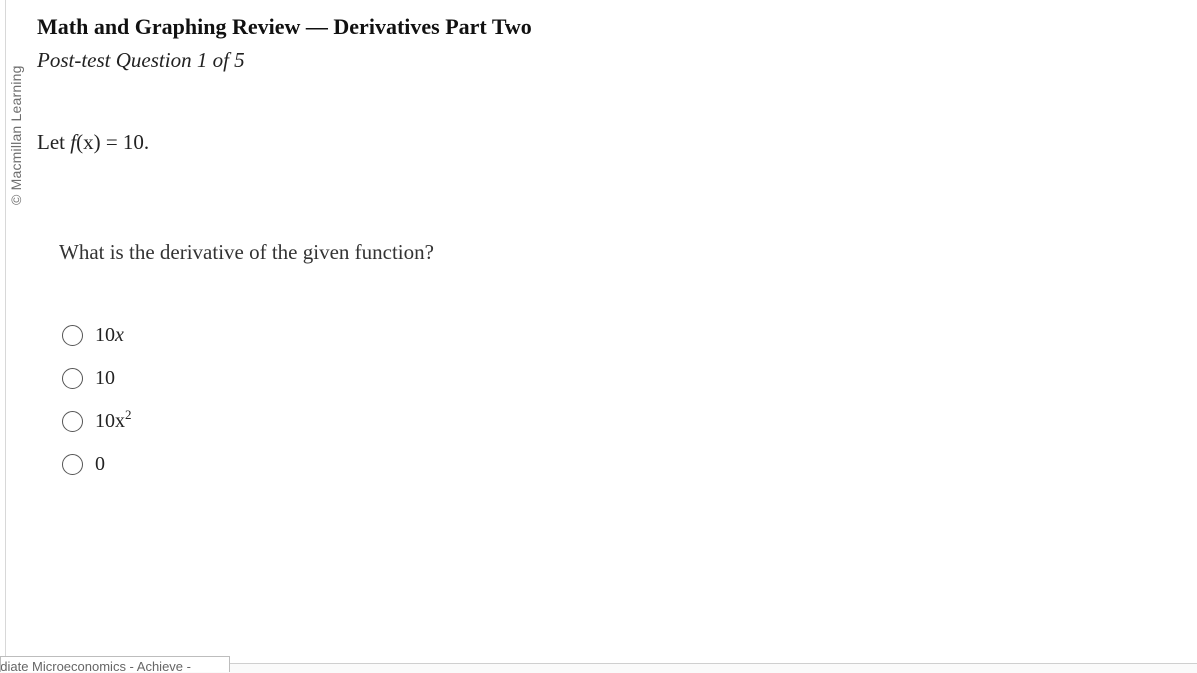 The width and height of the screenshot is (1197, 673). I want to click on answer-option-4: 0, so click(97, 464).